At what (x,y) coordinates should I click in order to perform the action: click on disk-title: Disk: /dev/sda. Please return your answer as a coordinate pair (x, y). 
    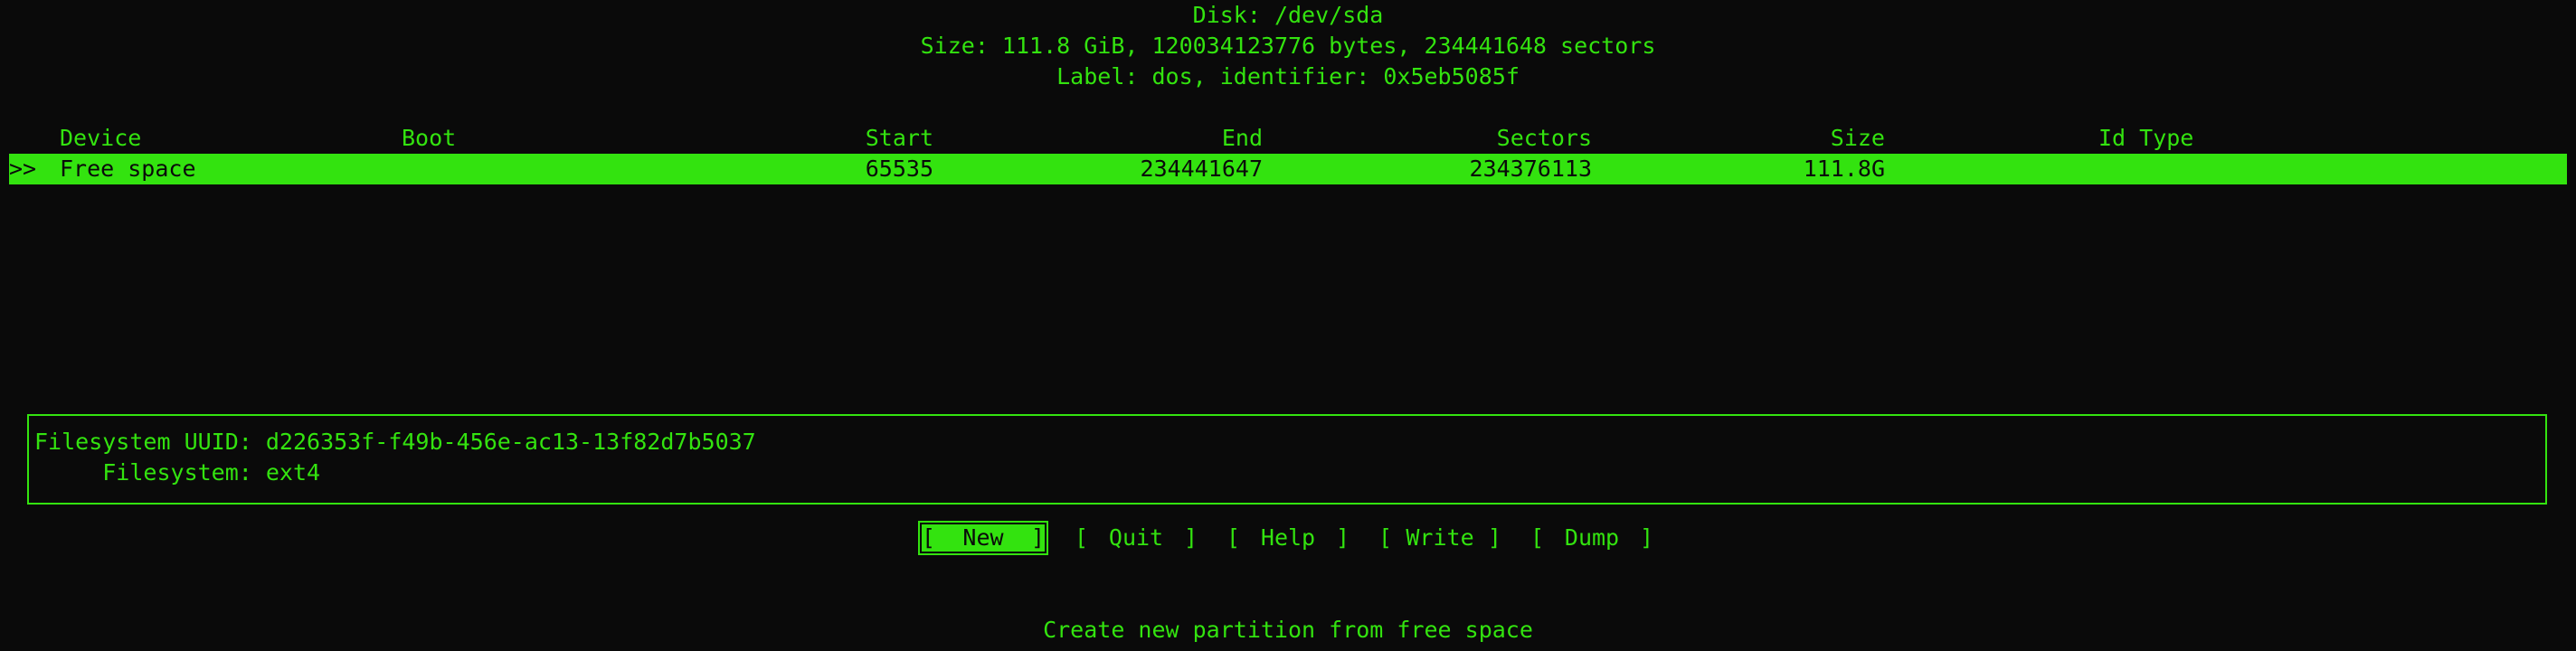
    Looking at the image, I should click on (1288, 15).